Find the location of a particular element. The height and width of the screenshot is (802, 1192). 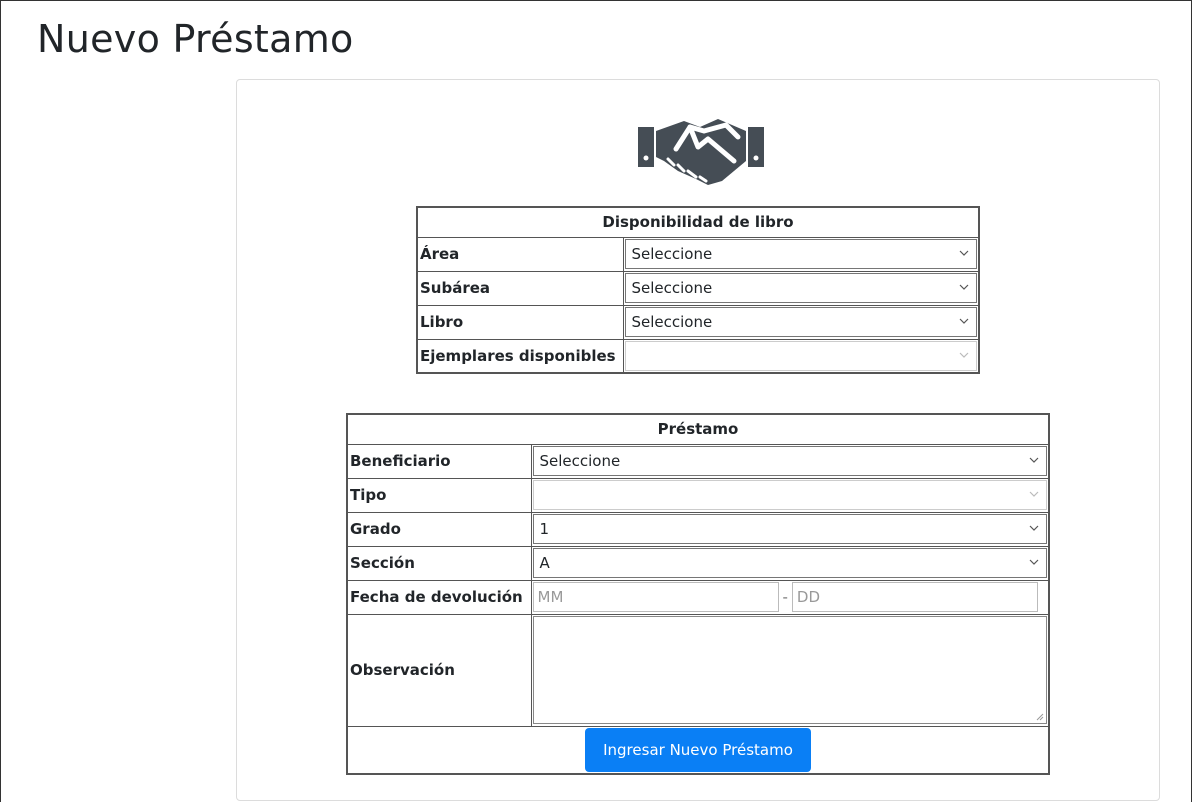

beneficiario-label: Beneficiario is located at coordinates (439, 461).